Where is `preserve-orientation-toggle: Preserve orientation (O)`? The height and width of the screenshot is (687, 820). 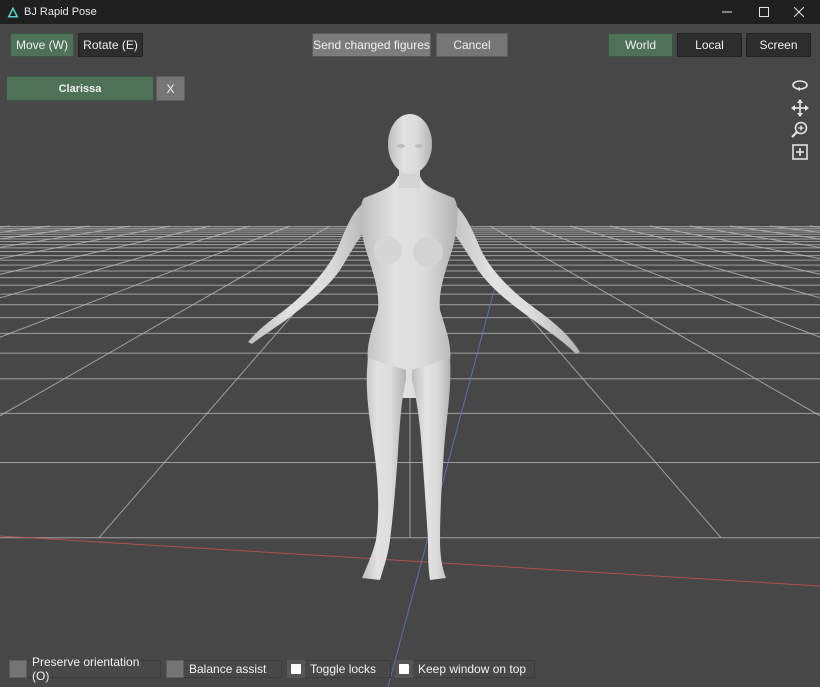 preserve-orientation-toggle: Preserve orientation (O) is located at coordinates (85, 669).